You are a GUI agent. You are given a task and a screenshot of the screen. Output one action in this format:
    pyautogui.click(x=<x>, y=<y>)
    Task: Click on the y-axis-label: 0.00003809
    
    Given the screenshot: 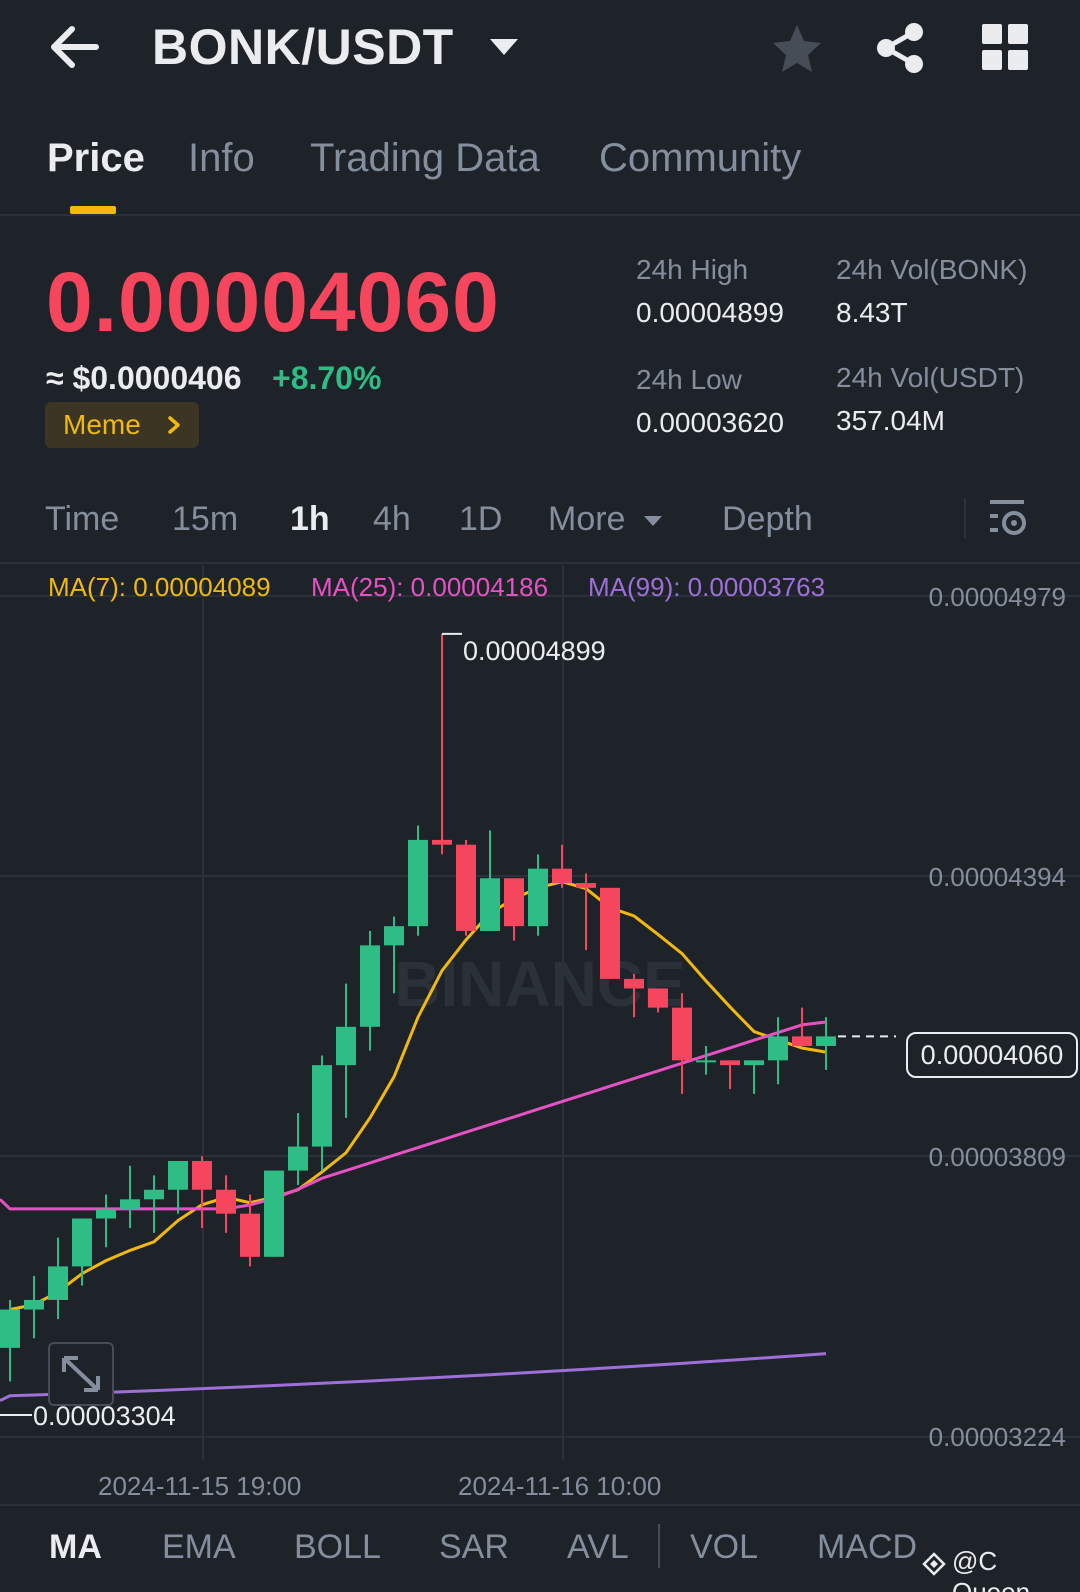 What is the action you would take?
    pyautogui.click(x=997, y=1157)
    